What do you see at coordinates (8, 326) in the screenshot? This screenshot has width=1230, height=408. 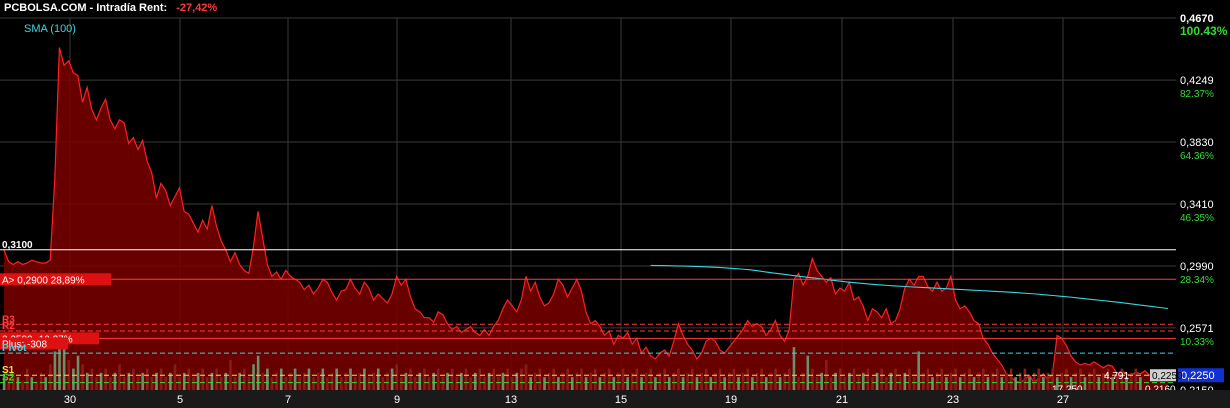 I see `level-label: R2` at bounding box center [8, 326].